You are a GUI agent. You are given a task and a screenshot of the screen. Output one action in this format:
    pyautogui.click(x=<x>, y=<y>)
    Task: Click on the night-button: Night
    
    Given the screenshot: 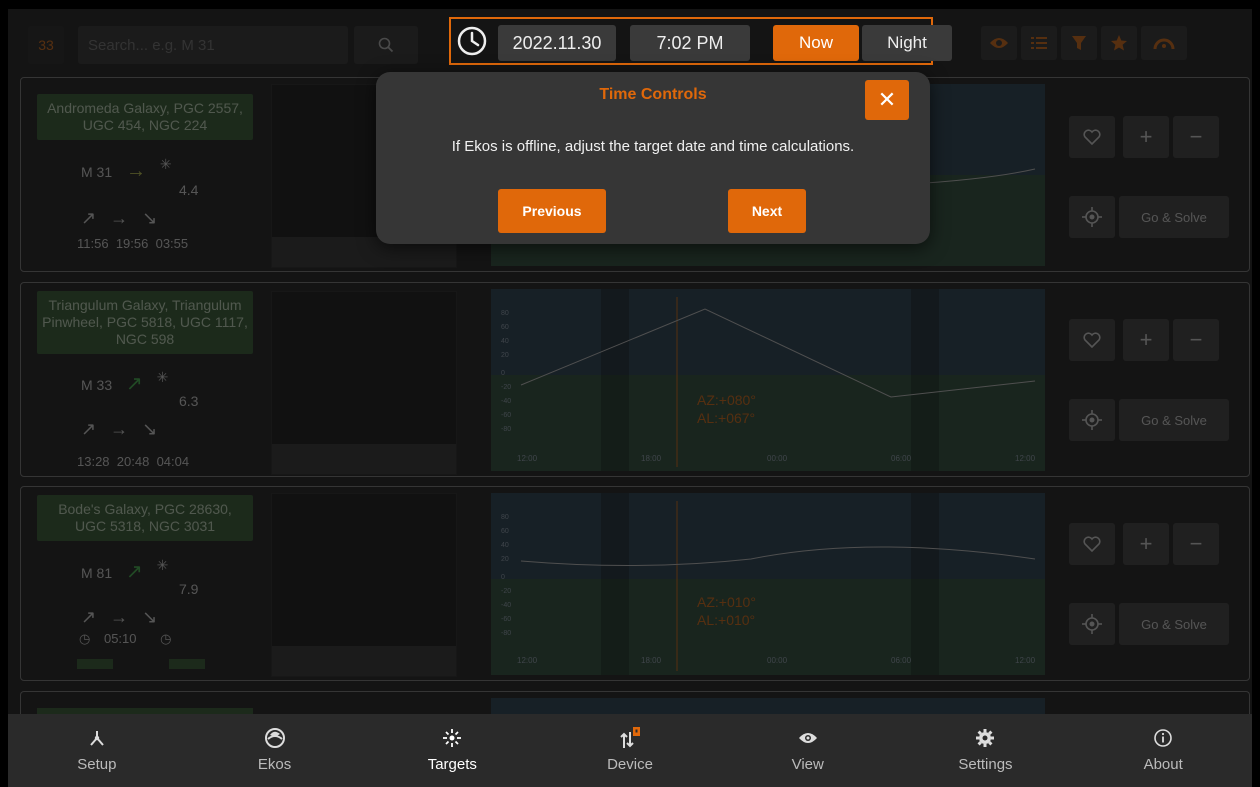 What is the action you would take?
    pyautogui.click(x=907, y=43)
    